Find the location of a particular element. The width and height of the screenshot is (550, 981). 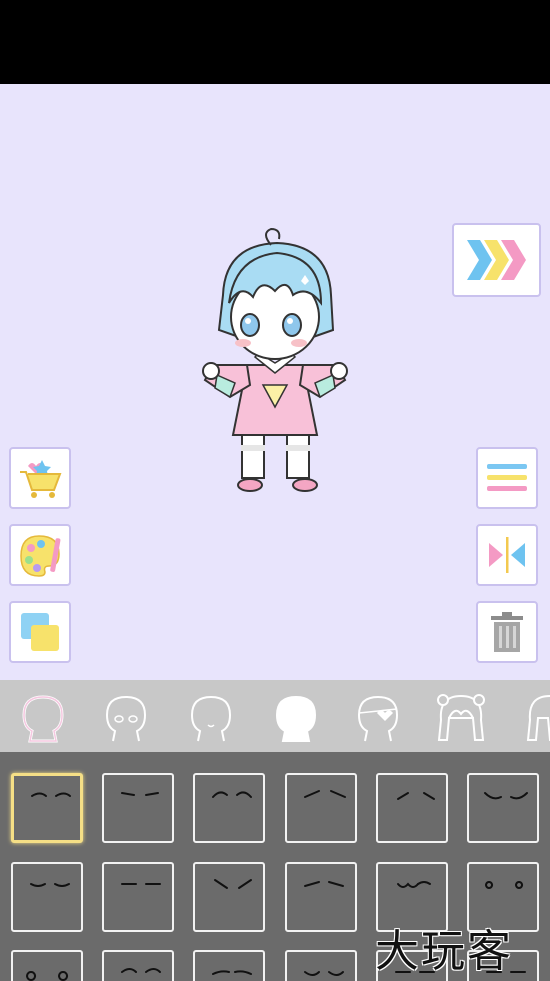

category-tab-bar is located at coordinates (275, 716).